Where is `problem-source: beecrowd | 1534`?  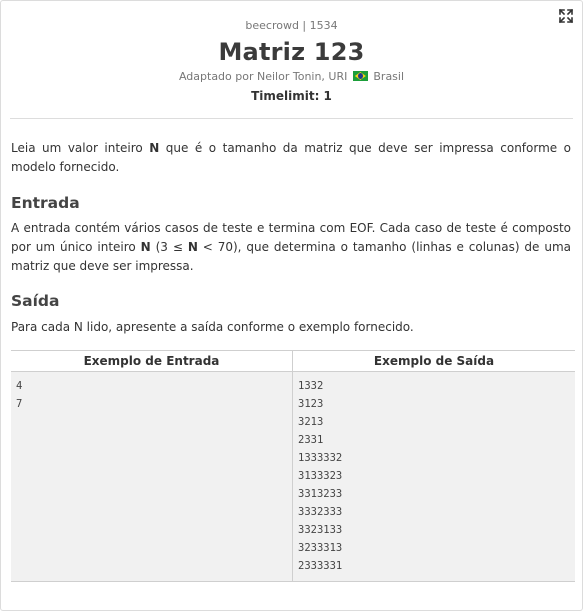 problem-source: beecrowd | 1534 is located at coordinates (291, 25).